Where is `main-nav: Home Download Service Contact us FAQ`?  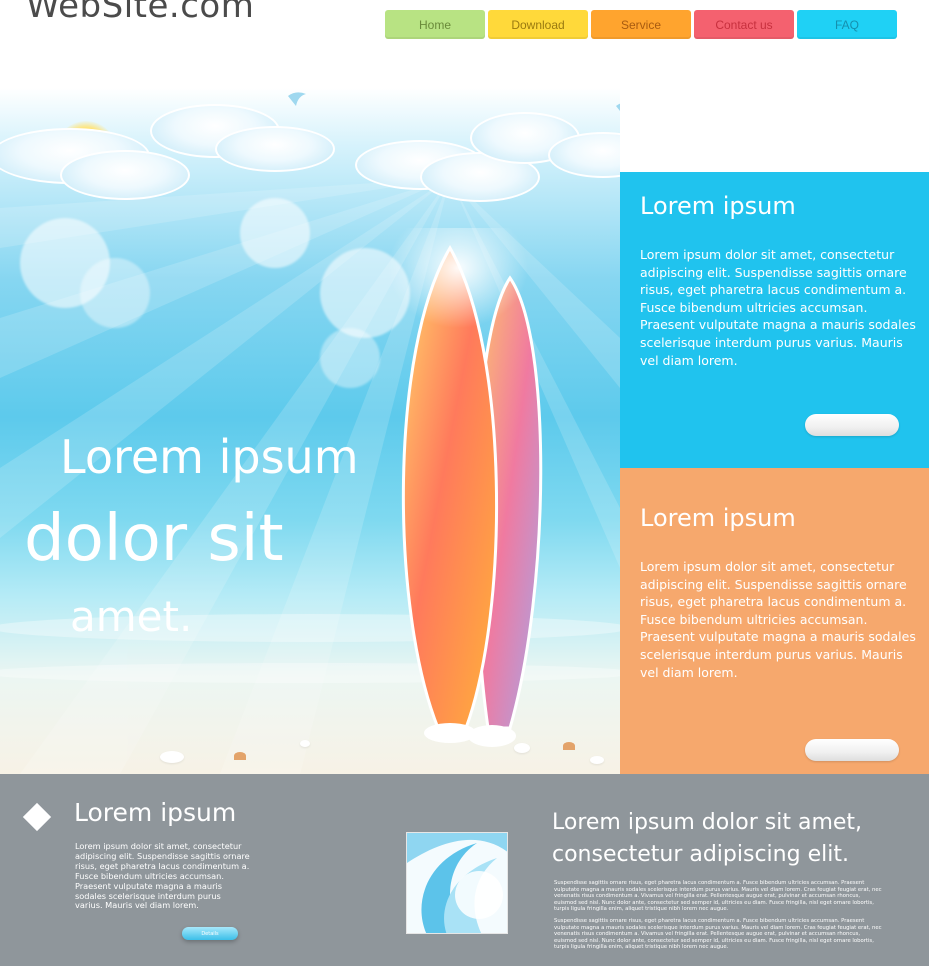
main-nav: Home Download Service Contact us FAQ is located at coordinates (641, 24).